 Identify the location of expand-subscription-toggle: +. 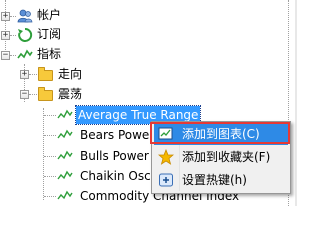
(5, 35).